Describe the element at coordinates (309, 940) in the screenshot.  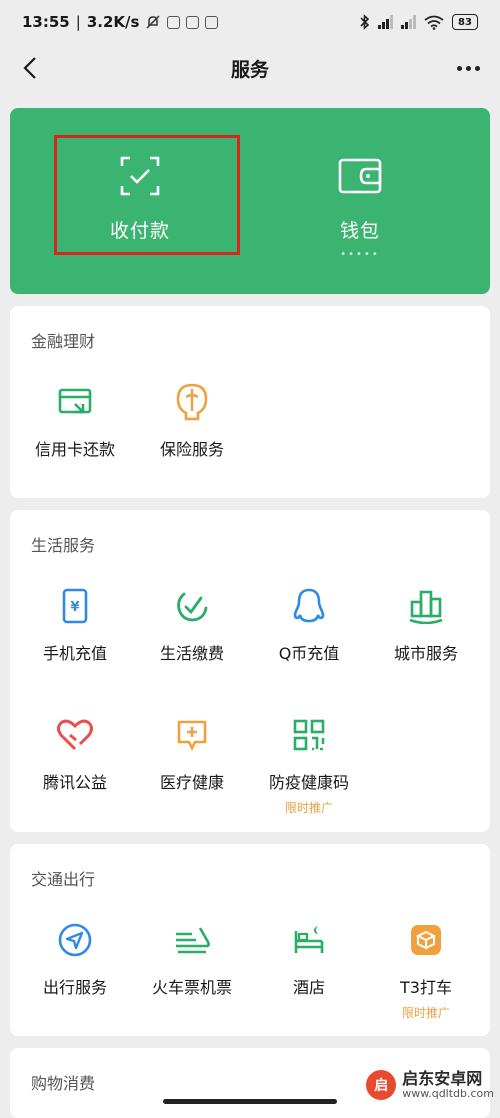
I see `hotel-icon` at that location.